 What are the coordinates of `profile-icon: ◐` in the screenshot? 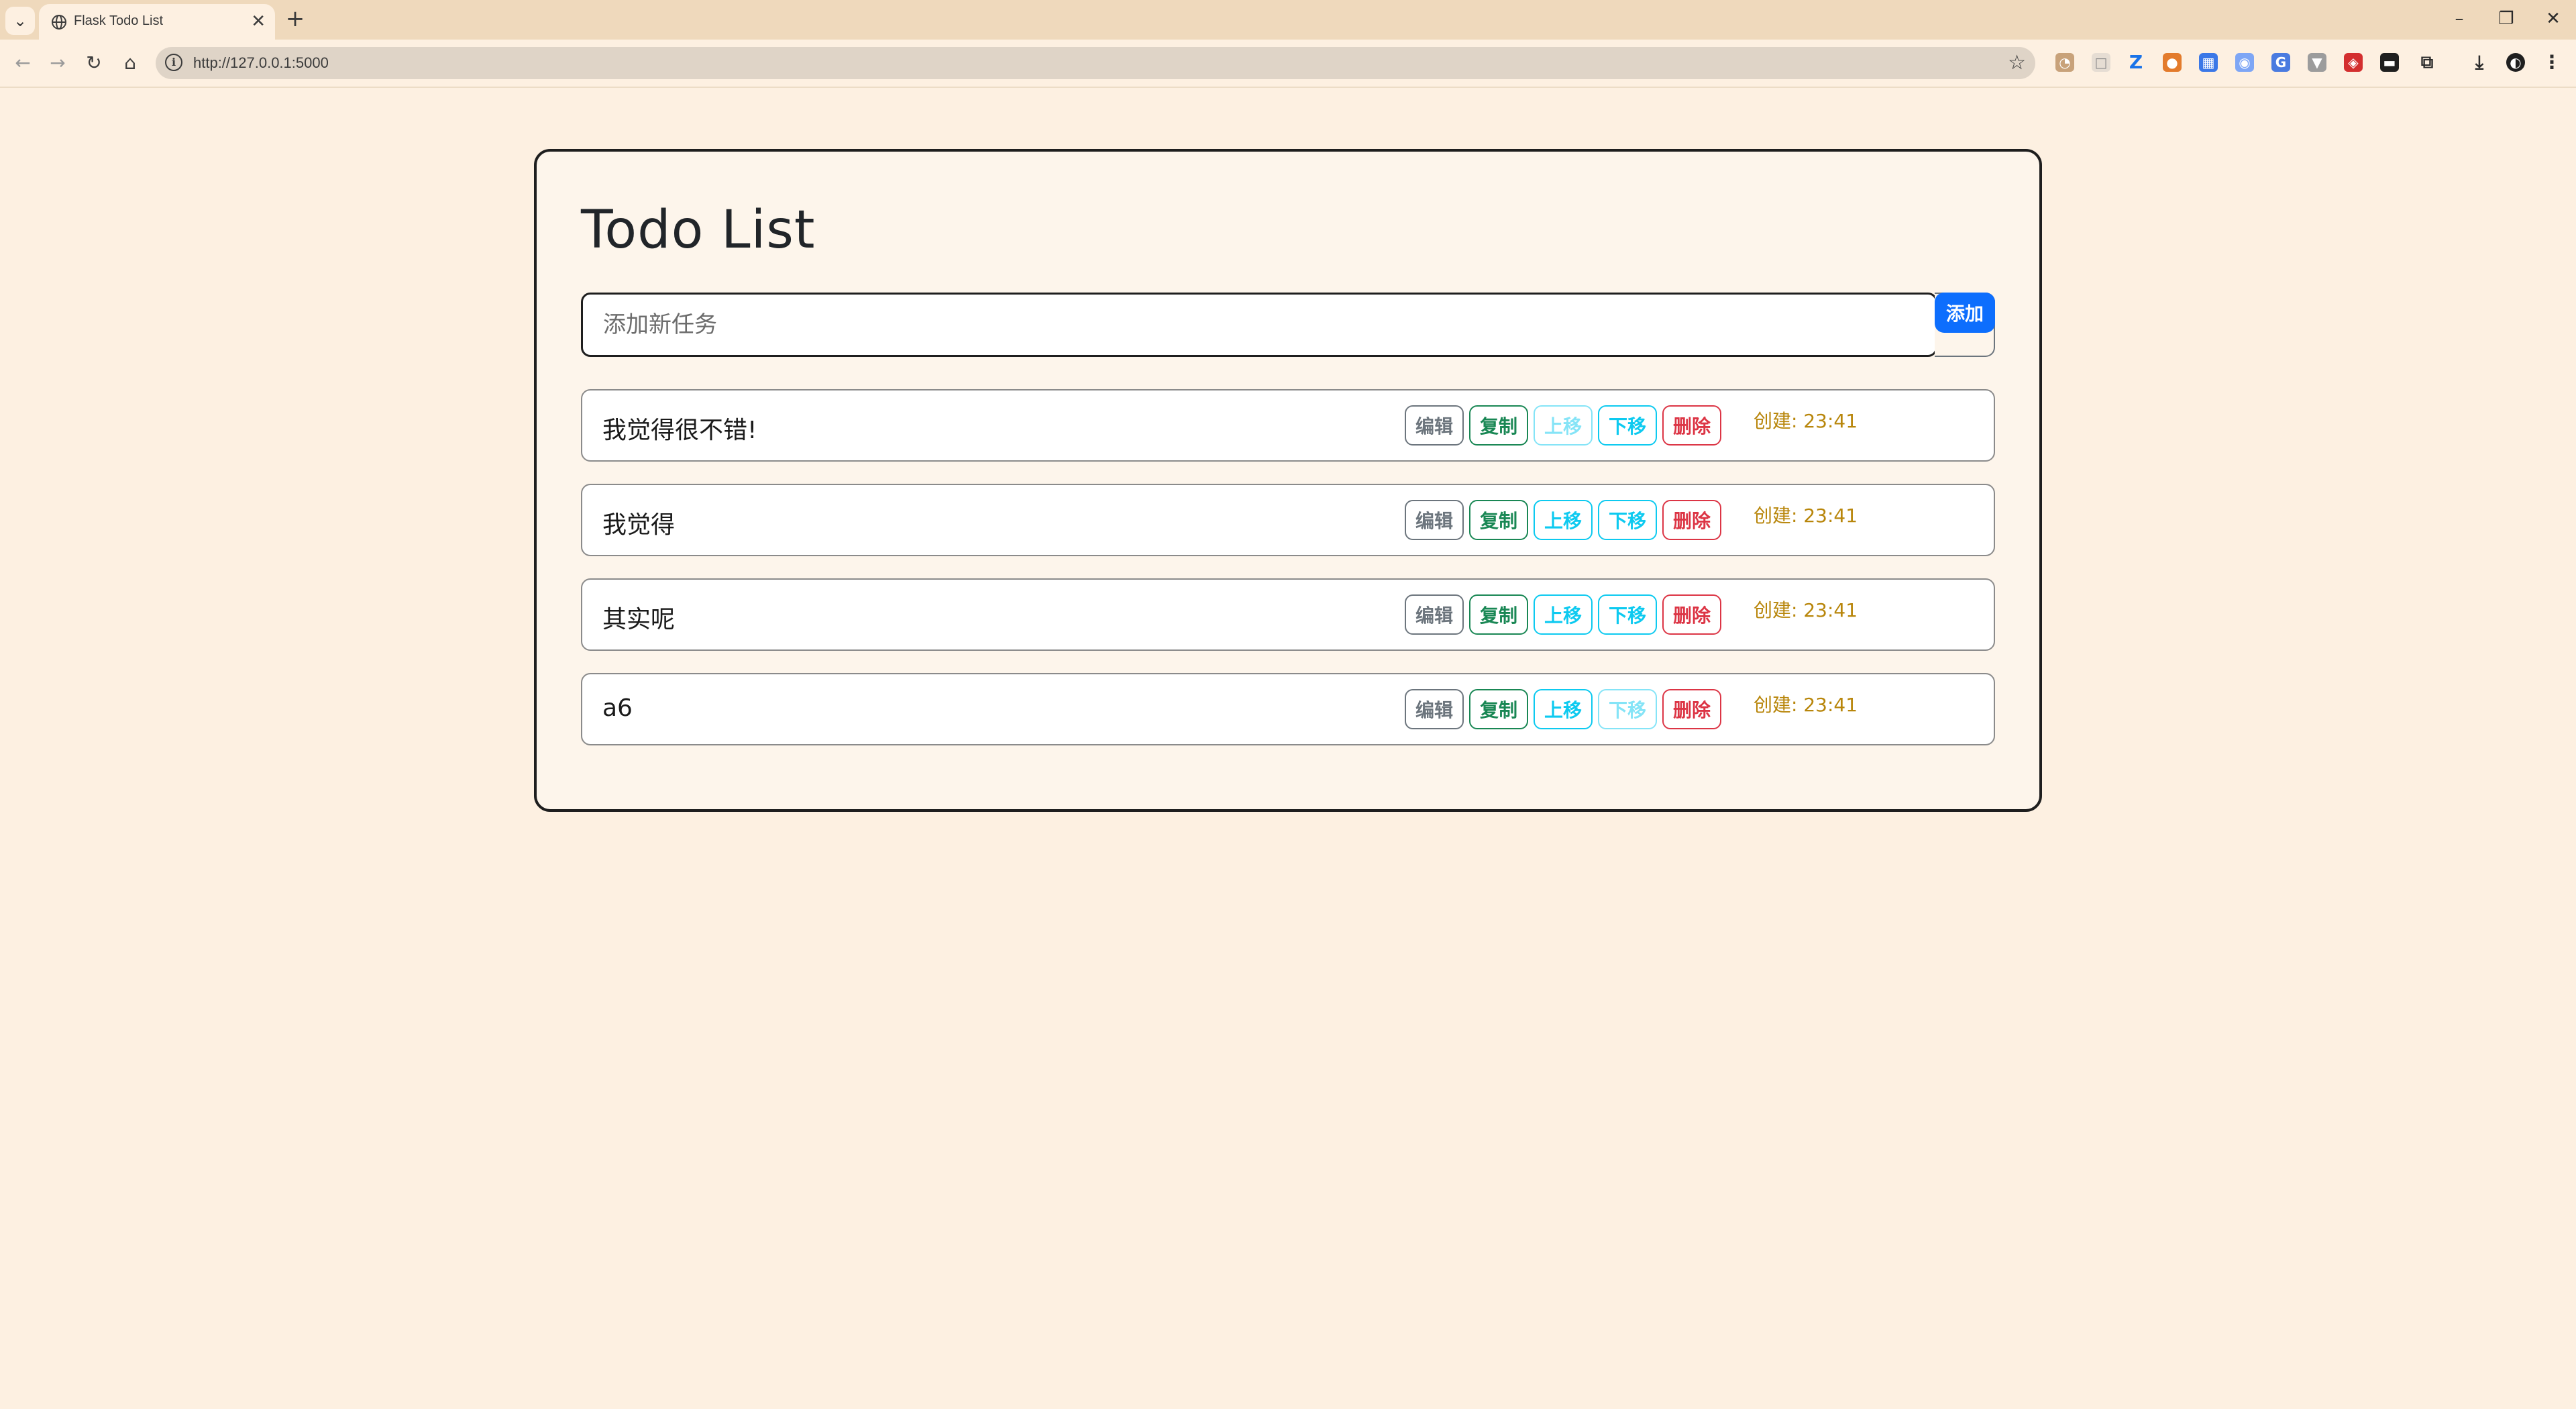 It's located at (2515, 62).